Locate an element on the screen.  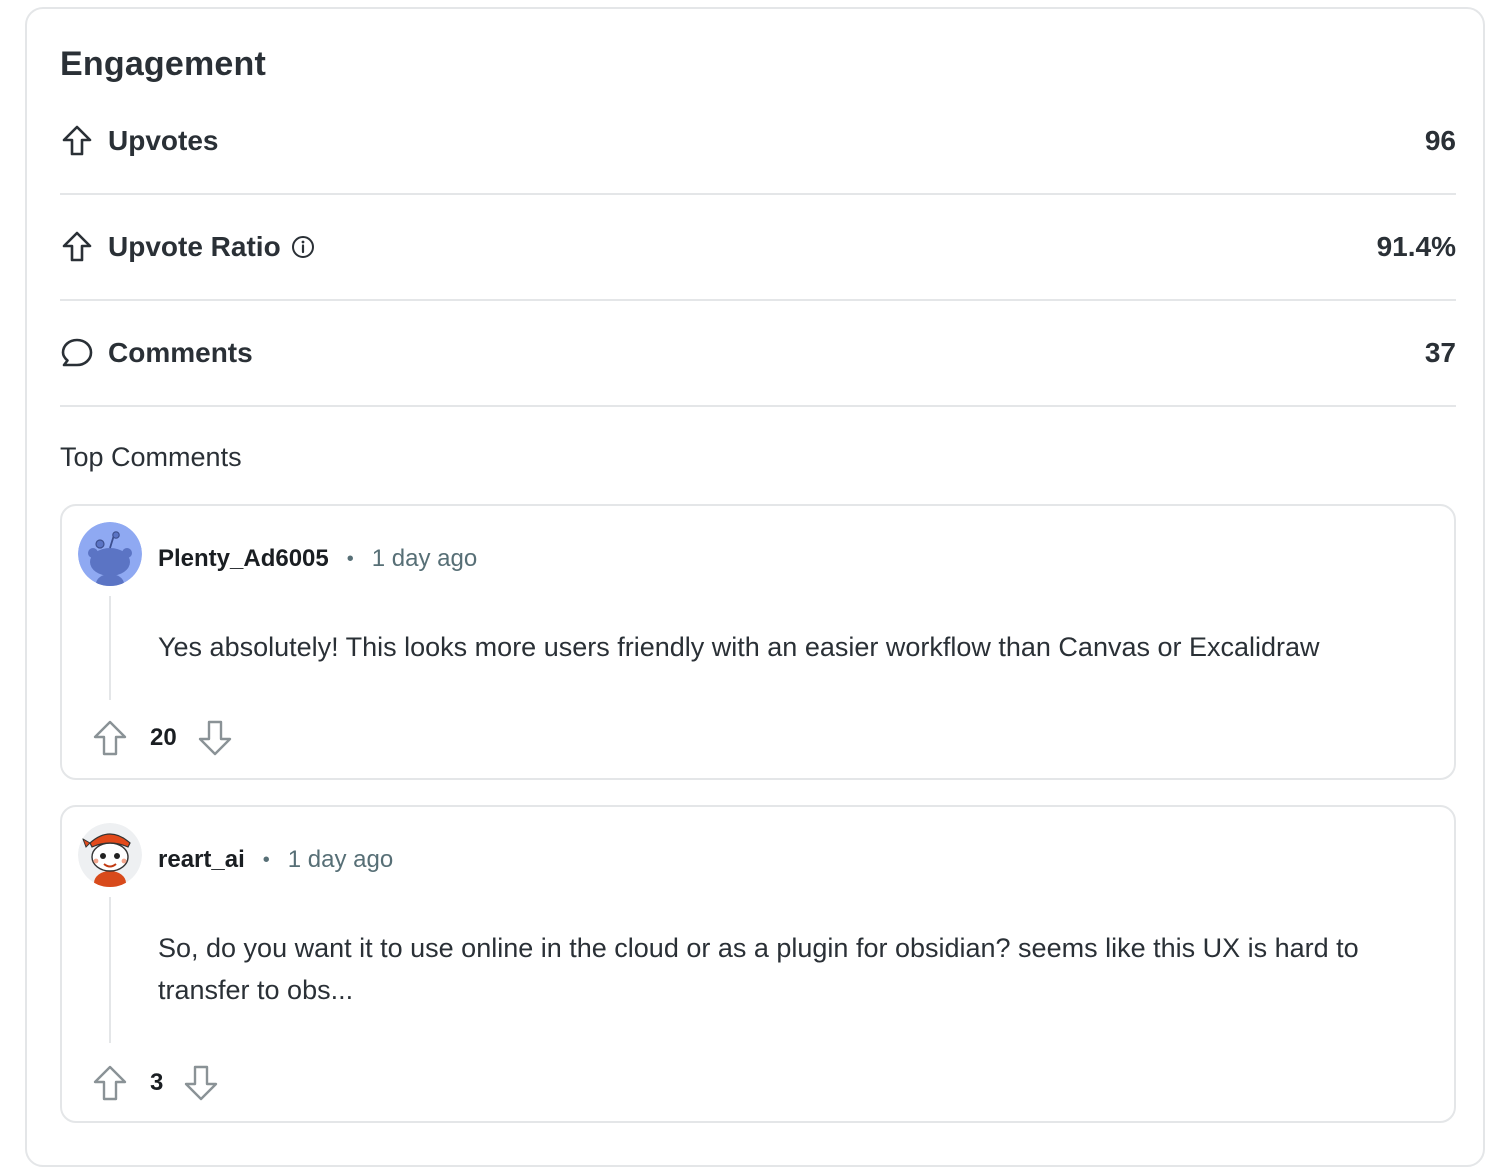
stat-value-upvote-ratio: 91.4% is located at coordinates (1416, 246).